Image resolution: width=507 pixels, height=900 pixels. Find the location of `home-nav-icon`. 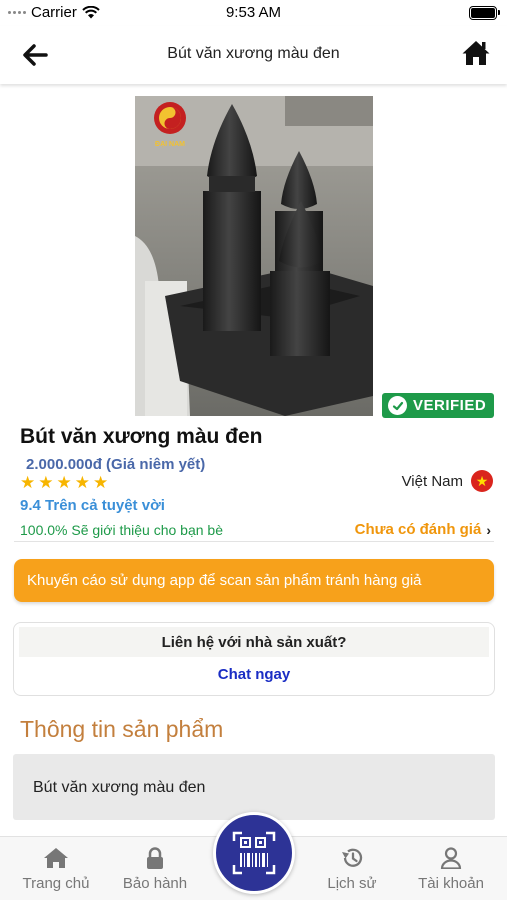

home-nav-icon is located at coordinates (56, 858).